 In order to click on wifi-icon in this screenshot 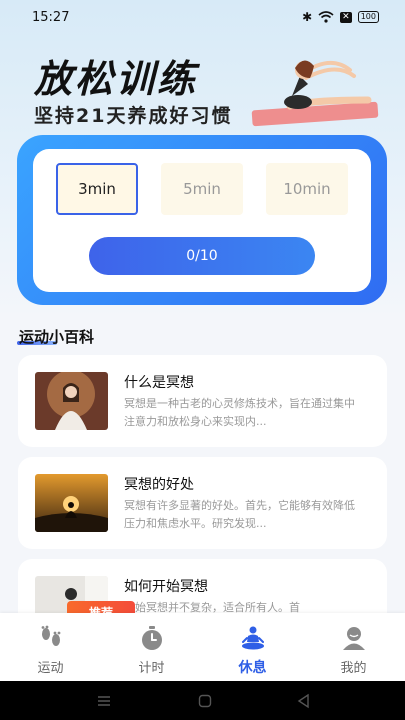, I will do `click(326, 17)`.